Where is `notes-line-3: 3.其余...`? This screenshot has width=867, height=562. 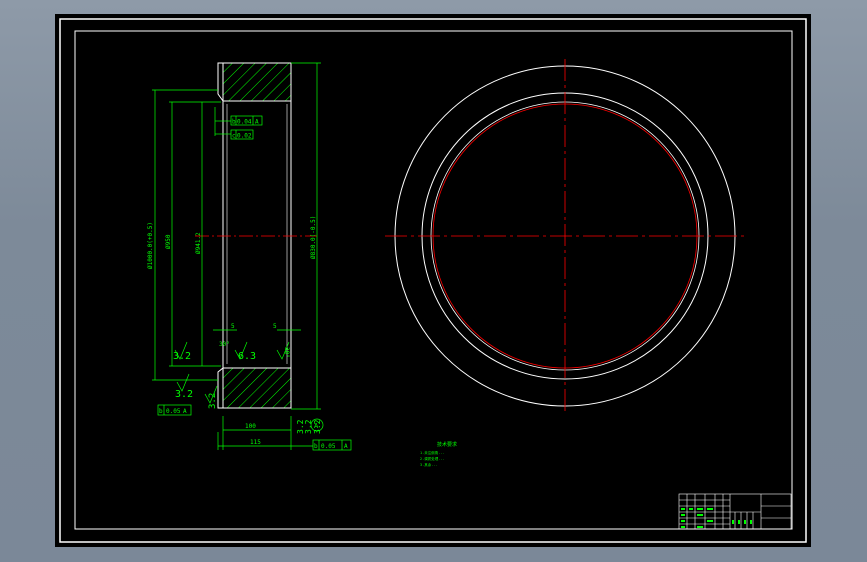
notes-line-3: 3.其余... is located at coordinates (429, 464).